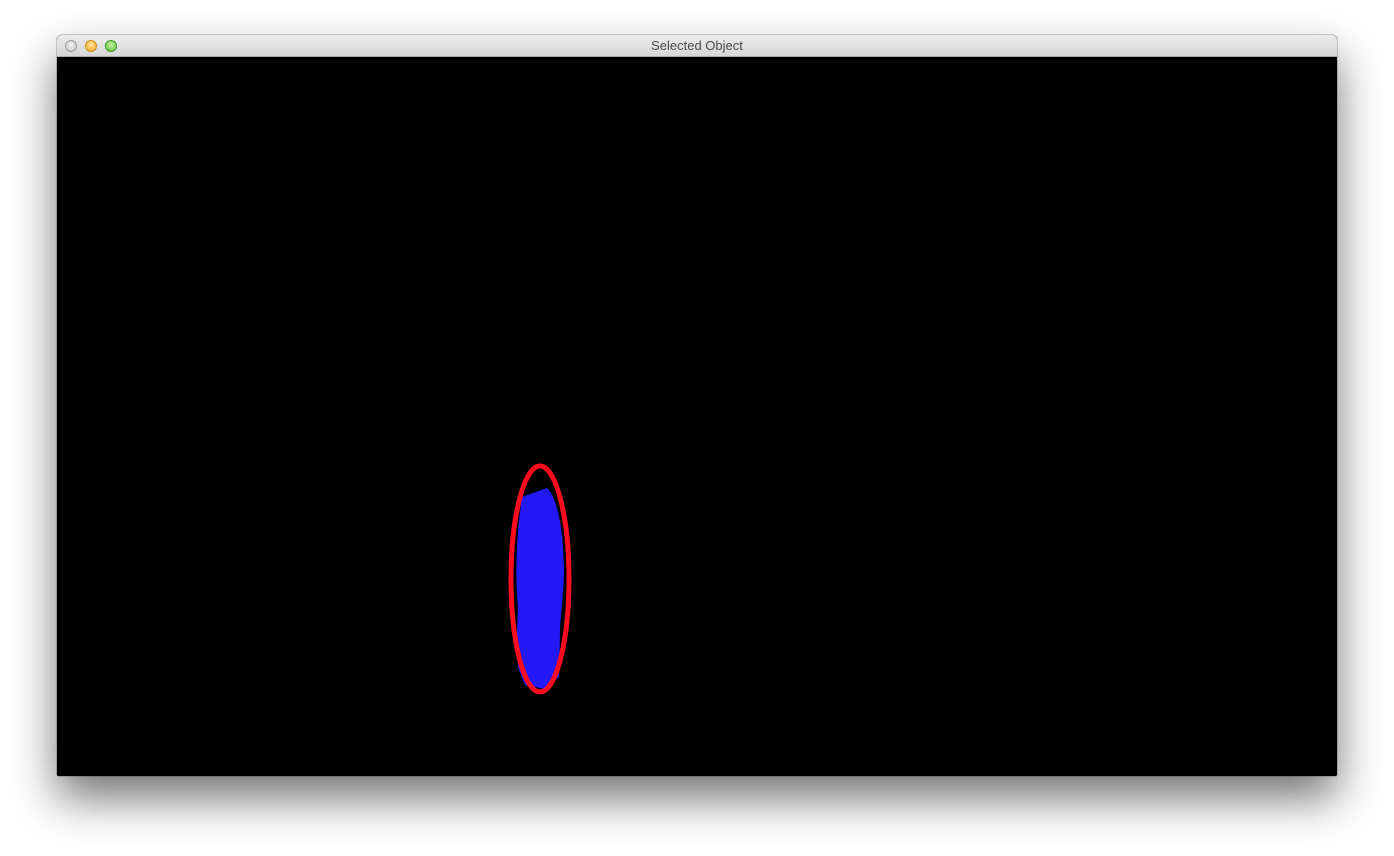 This screenshot has width=1394, height=856. What do you see at coordinates (540, 588) in the screenshot?
I see `selected-object` at bounding box center [540, 588].